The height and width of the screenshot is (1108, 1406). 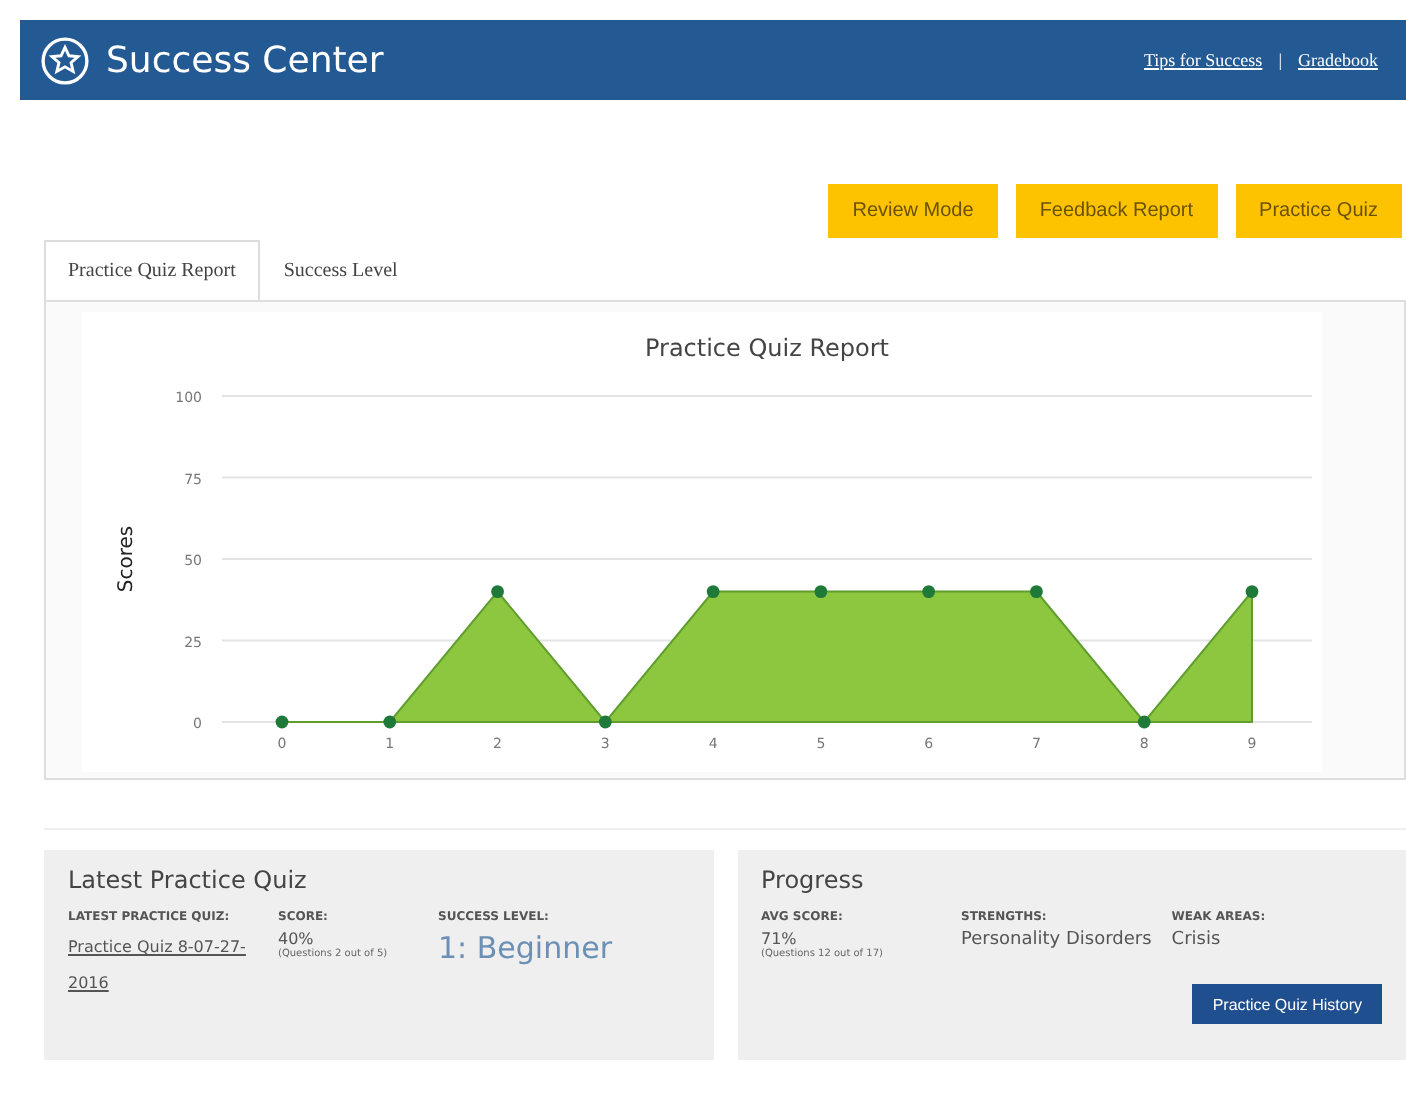 What do you see at coordinates (1056, 940) in the screenshot?
I see `strengths-value: Personality Disorders` at bounding box center [1056, 940].